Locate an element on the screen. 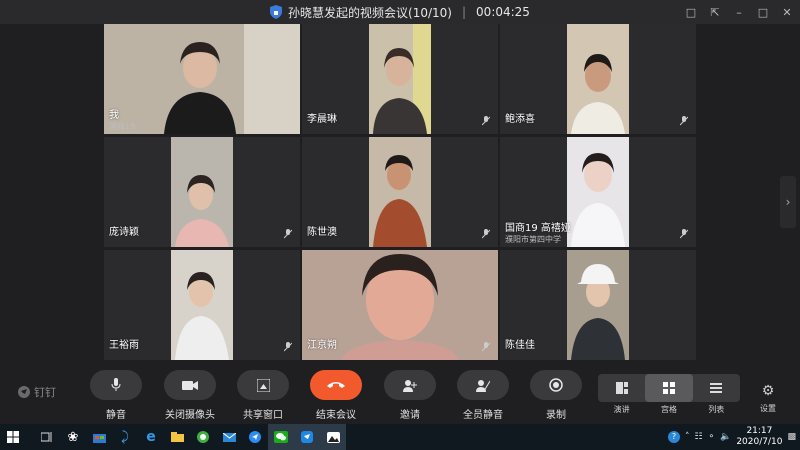 The width and height of the screenshot is (800, 450). record-button: 录制 is located at coordinates (556, 395).